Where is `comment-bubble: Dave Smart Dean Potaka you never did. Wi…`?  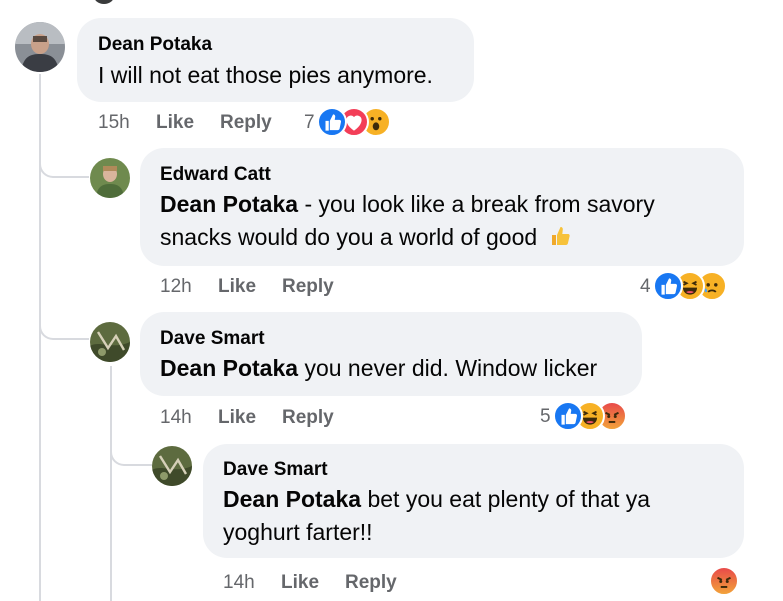 comment-bubble: Dave Smart Dean Potaka you never did. Wi… is located at coordinates (391, 354).